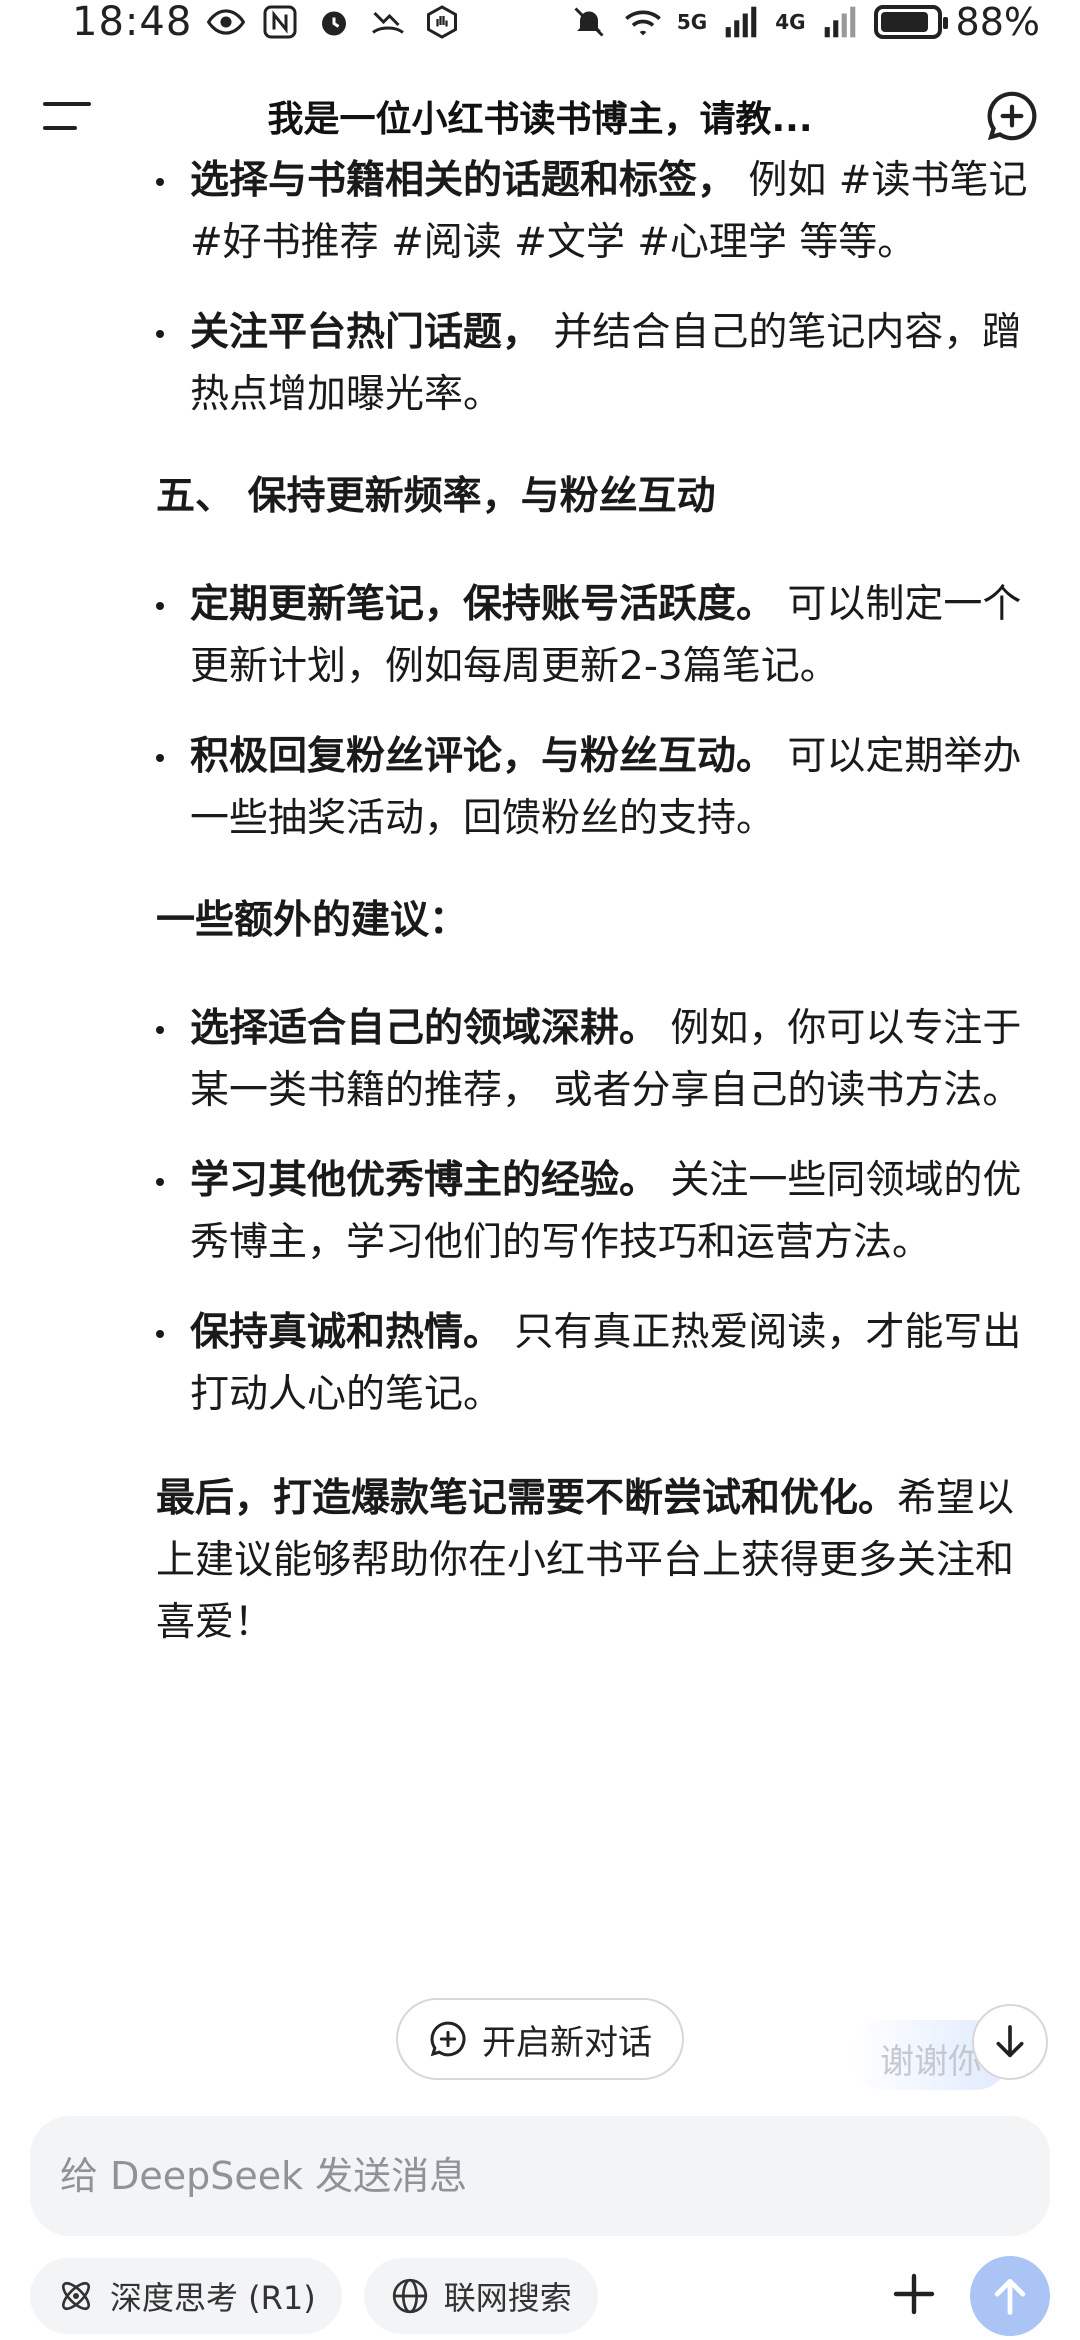  I want to click on bullet-bold: 关注平台热门话题，, so click(366, 332).